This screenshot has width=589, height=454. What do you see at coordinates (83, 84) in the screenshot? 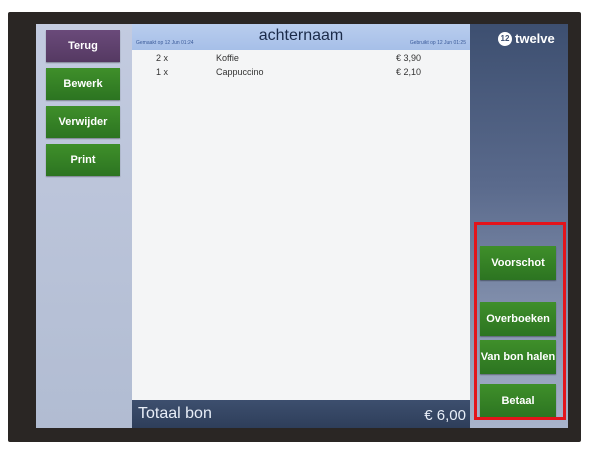
I see `edit-button: Bewerk` at bounding box center [83, 84].